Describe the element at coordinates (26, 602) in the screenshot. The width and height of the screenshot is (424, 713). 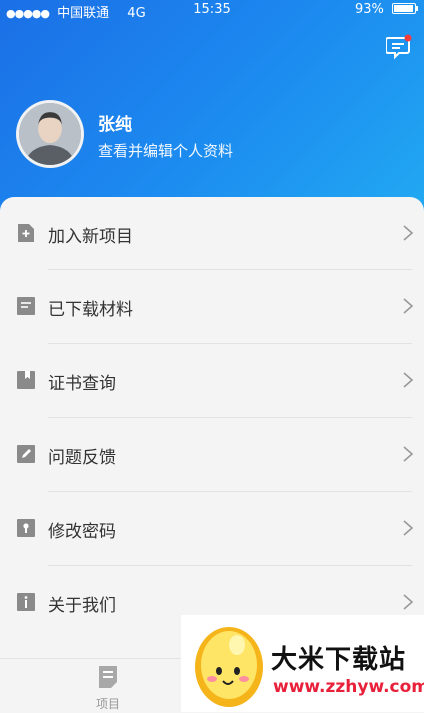
I see `info-icon` at that location.